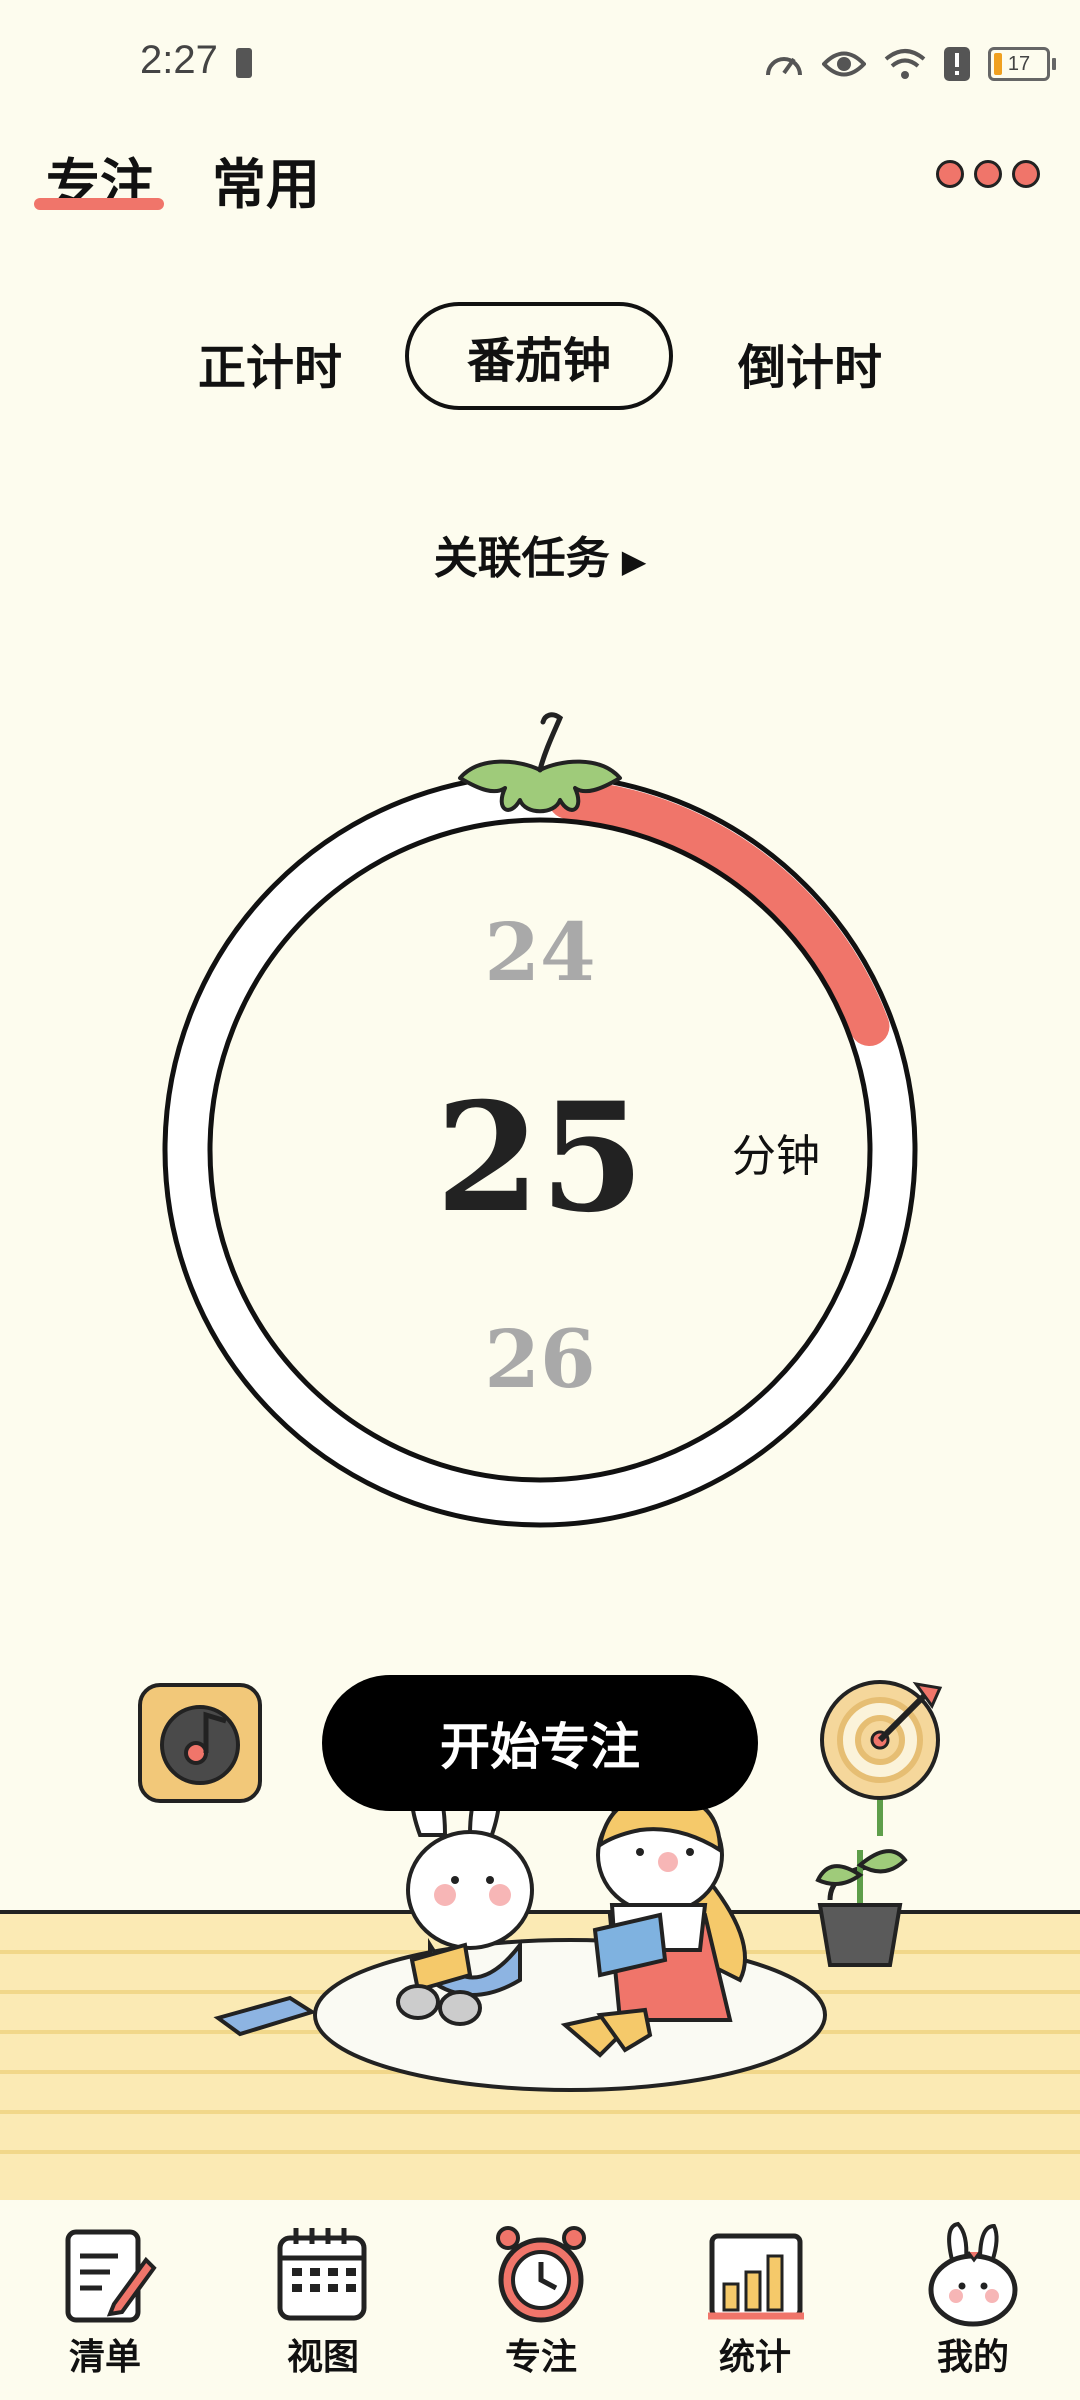 The height and width of the screenshot is (2400, 1080). Describe the element at coordinates (784, 66) in the screenshot. I see `speed-icon` at that location.